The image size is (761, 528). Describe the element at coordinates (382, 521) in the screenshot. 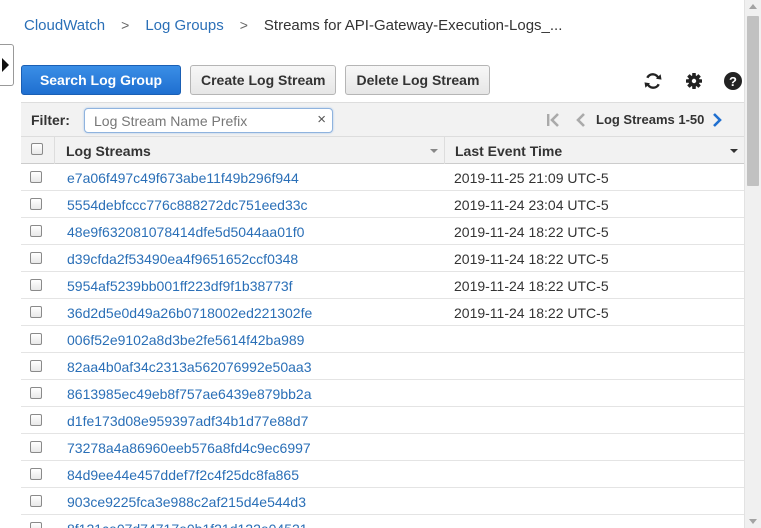

I see `table-row: 8f121ce07d74717e0b1f21d122e04521` at that location.